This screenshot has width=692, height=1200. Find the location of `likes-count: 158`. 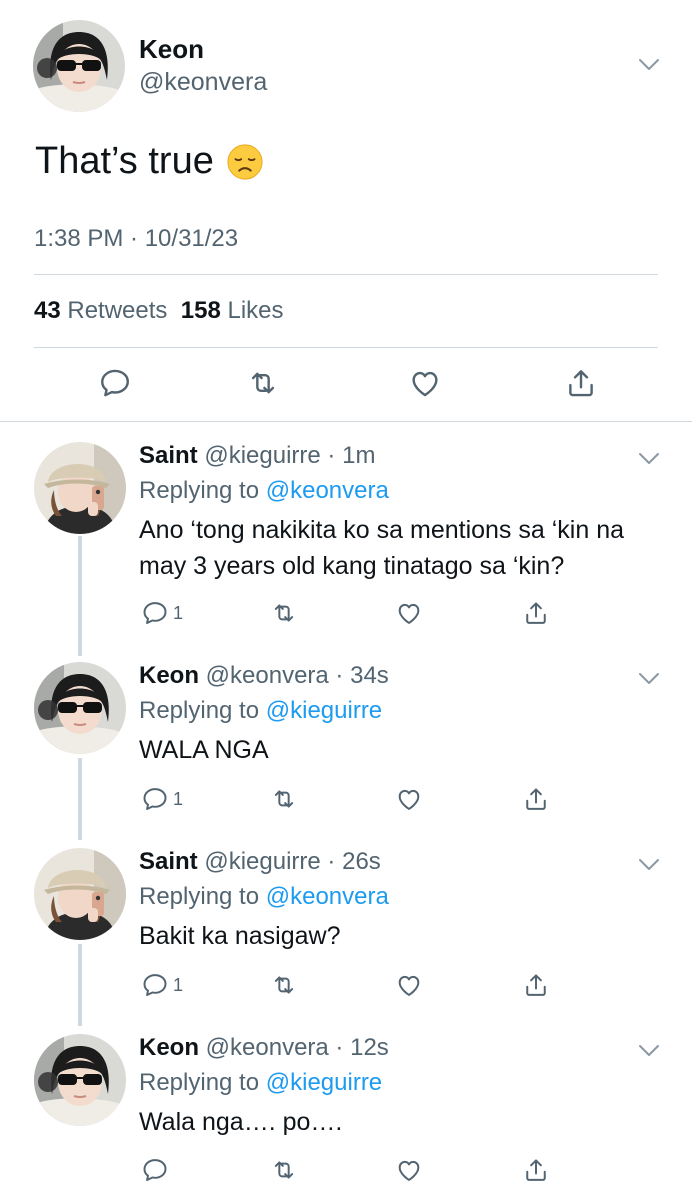

likes-count: 158 is located at coordinates (200, 310).